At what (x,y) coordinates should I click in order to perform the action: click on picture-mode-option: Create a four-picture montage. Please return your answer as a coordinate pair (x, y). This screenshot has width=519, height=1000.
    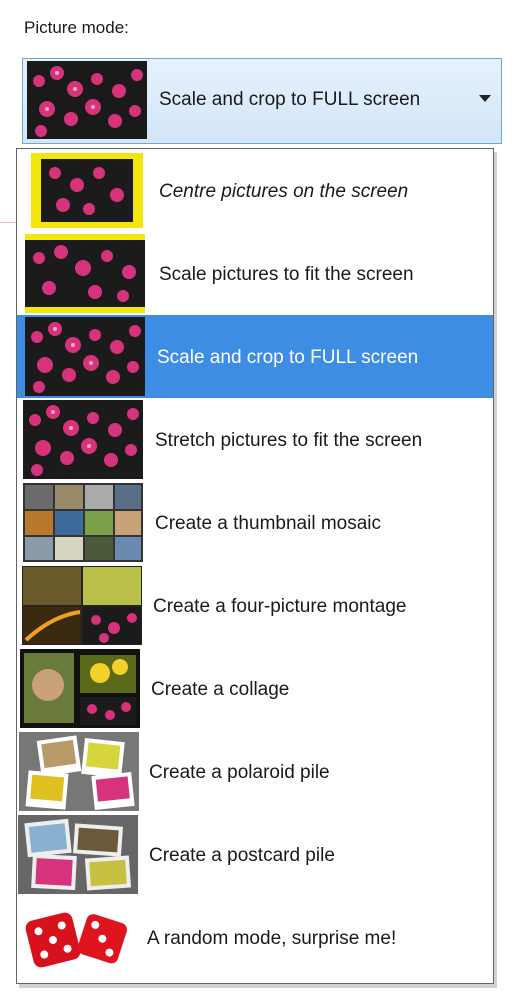
    Looking at the image, I should click on (255, 605).